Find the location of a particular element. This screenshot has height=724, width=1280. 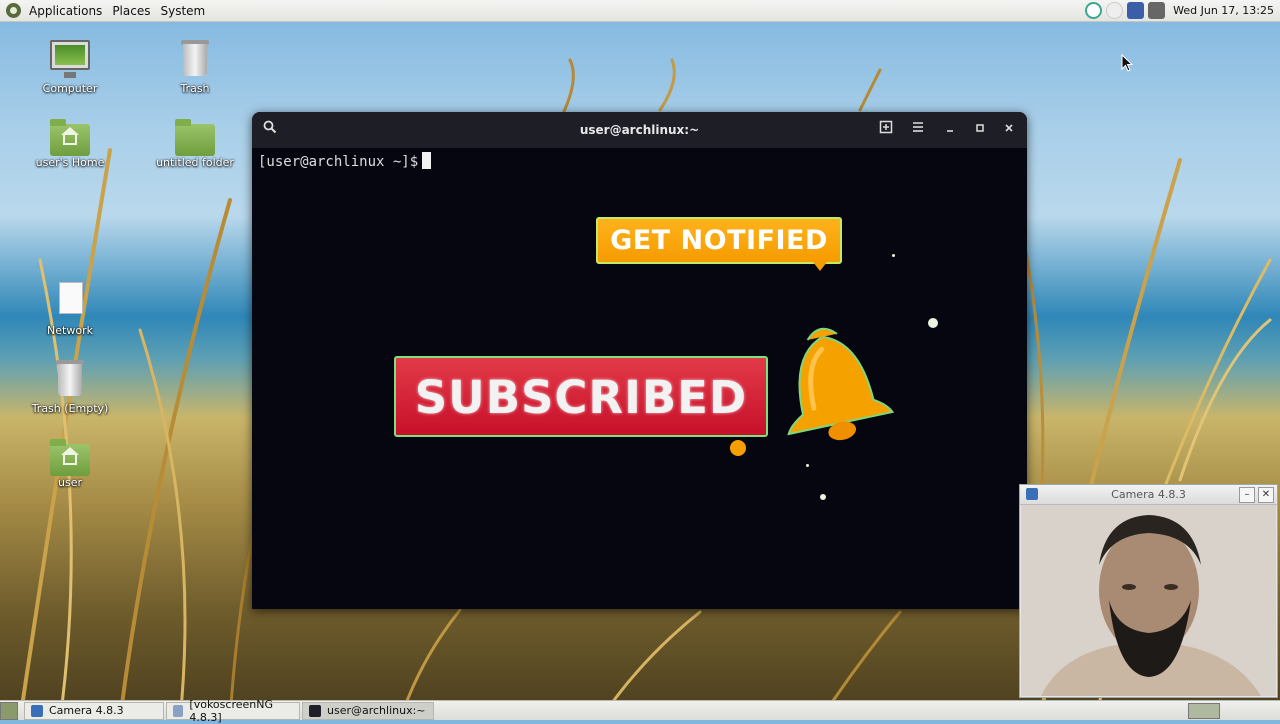

desktop-icon-label: untitled folder is located at coordinates (195, 162).